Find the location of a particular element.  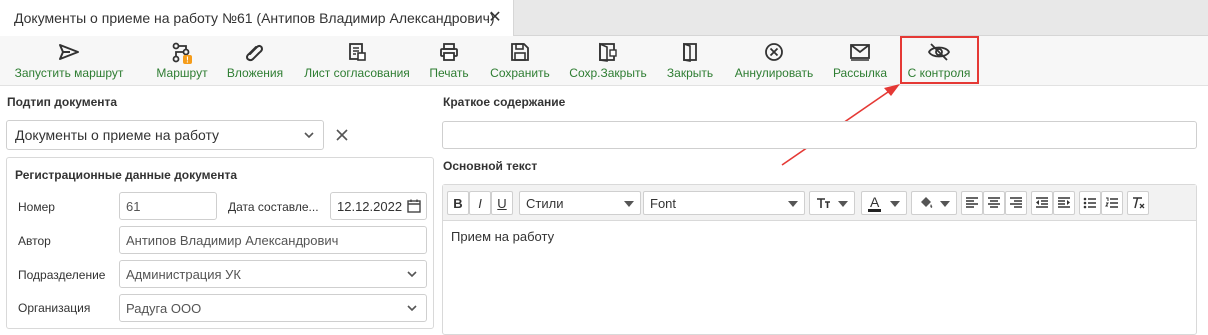

mailing-button: Рассылка is located at coordinates (860, 61).